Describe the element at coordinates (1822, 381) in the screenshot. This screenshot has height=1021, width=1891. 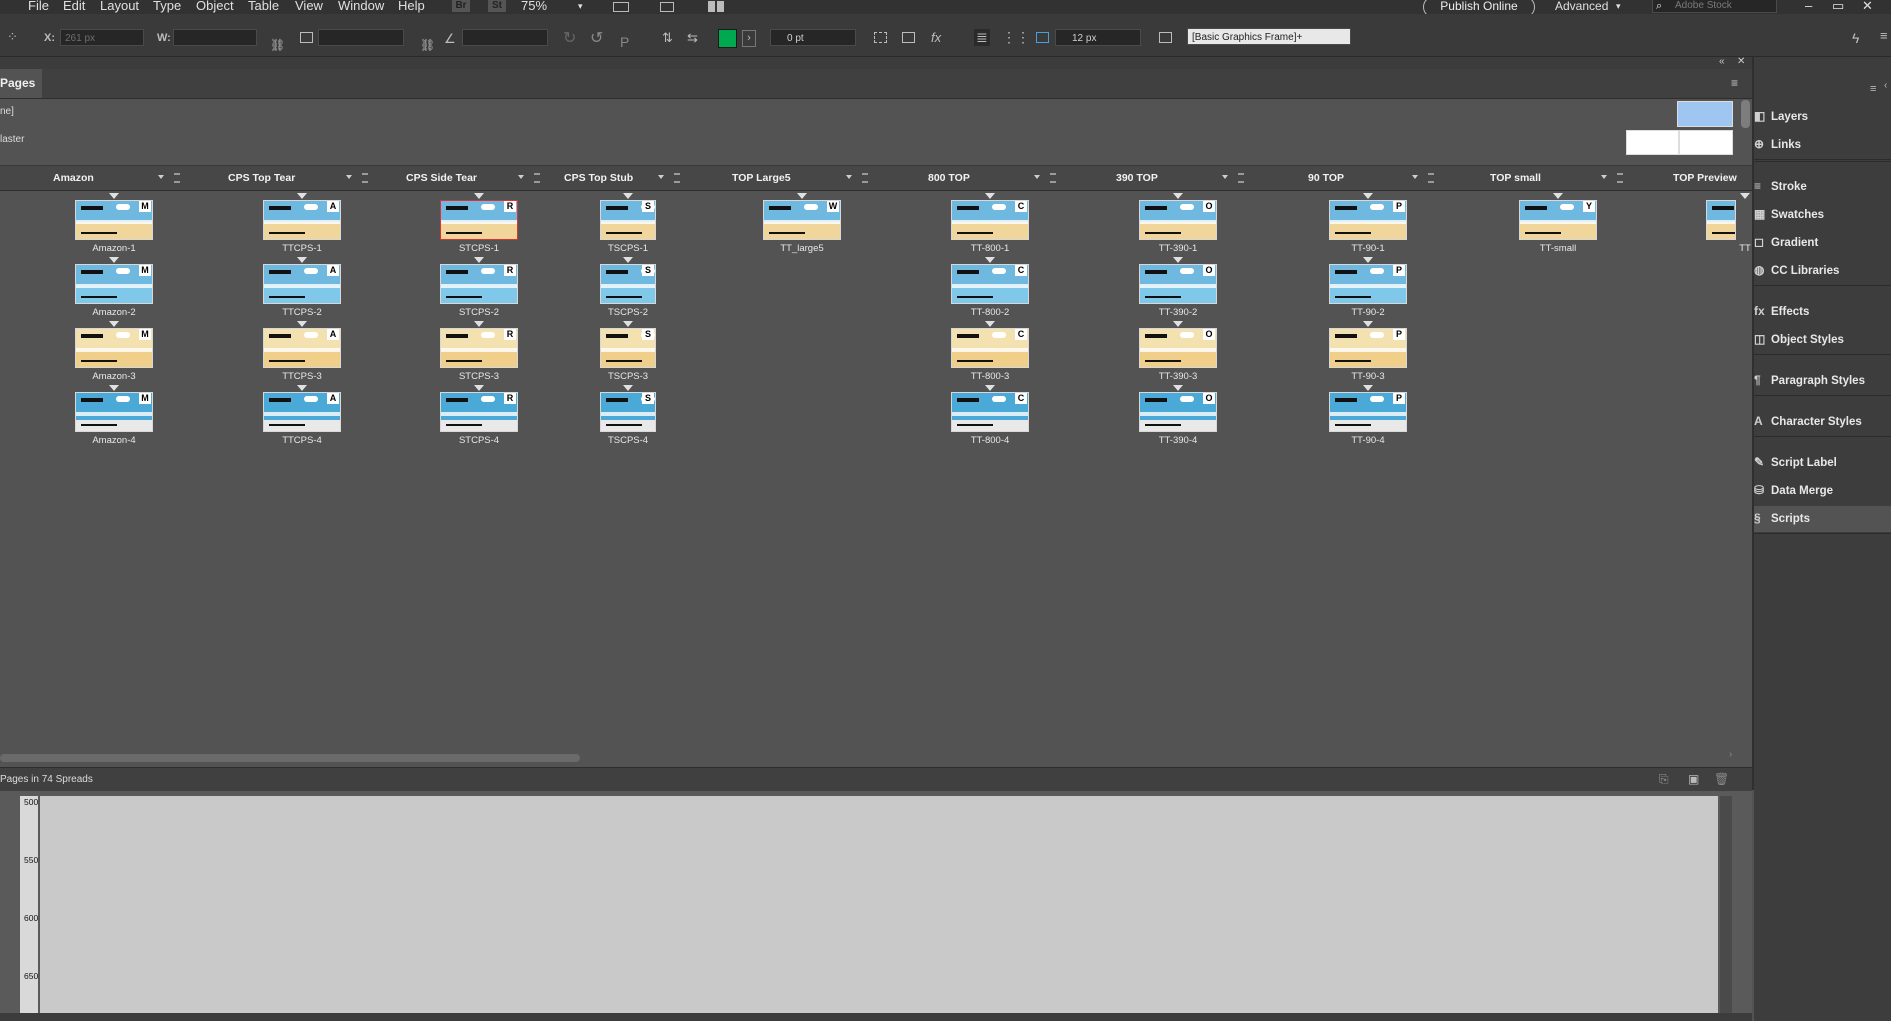
I see `dock-item-paragraph-styles: ¶ Paragraph Styles` at that location.